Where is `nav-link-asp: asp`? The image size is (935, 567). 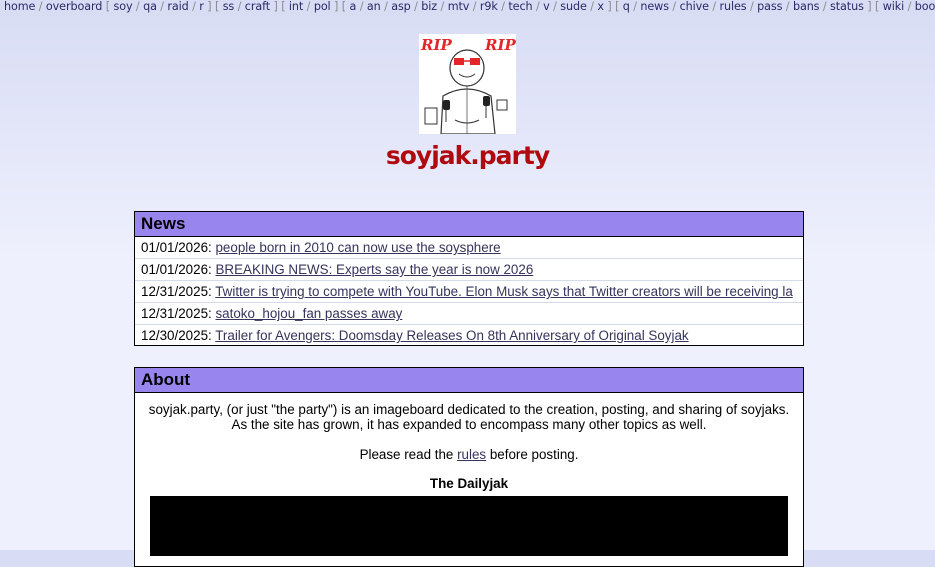
nav-link-asp: asp is located at coordinates (401, 6).